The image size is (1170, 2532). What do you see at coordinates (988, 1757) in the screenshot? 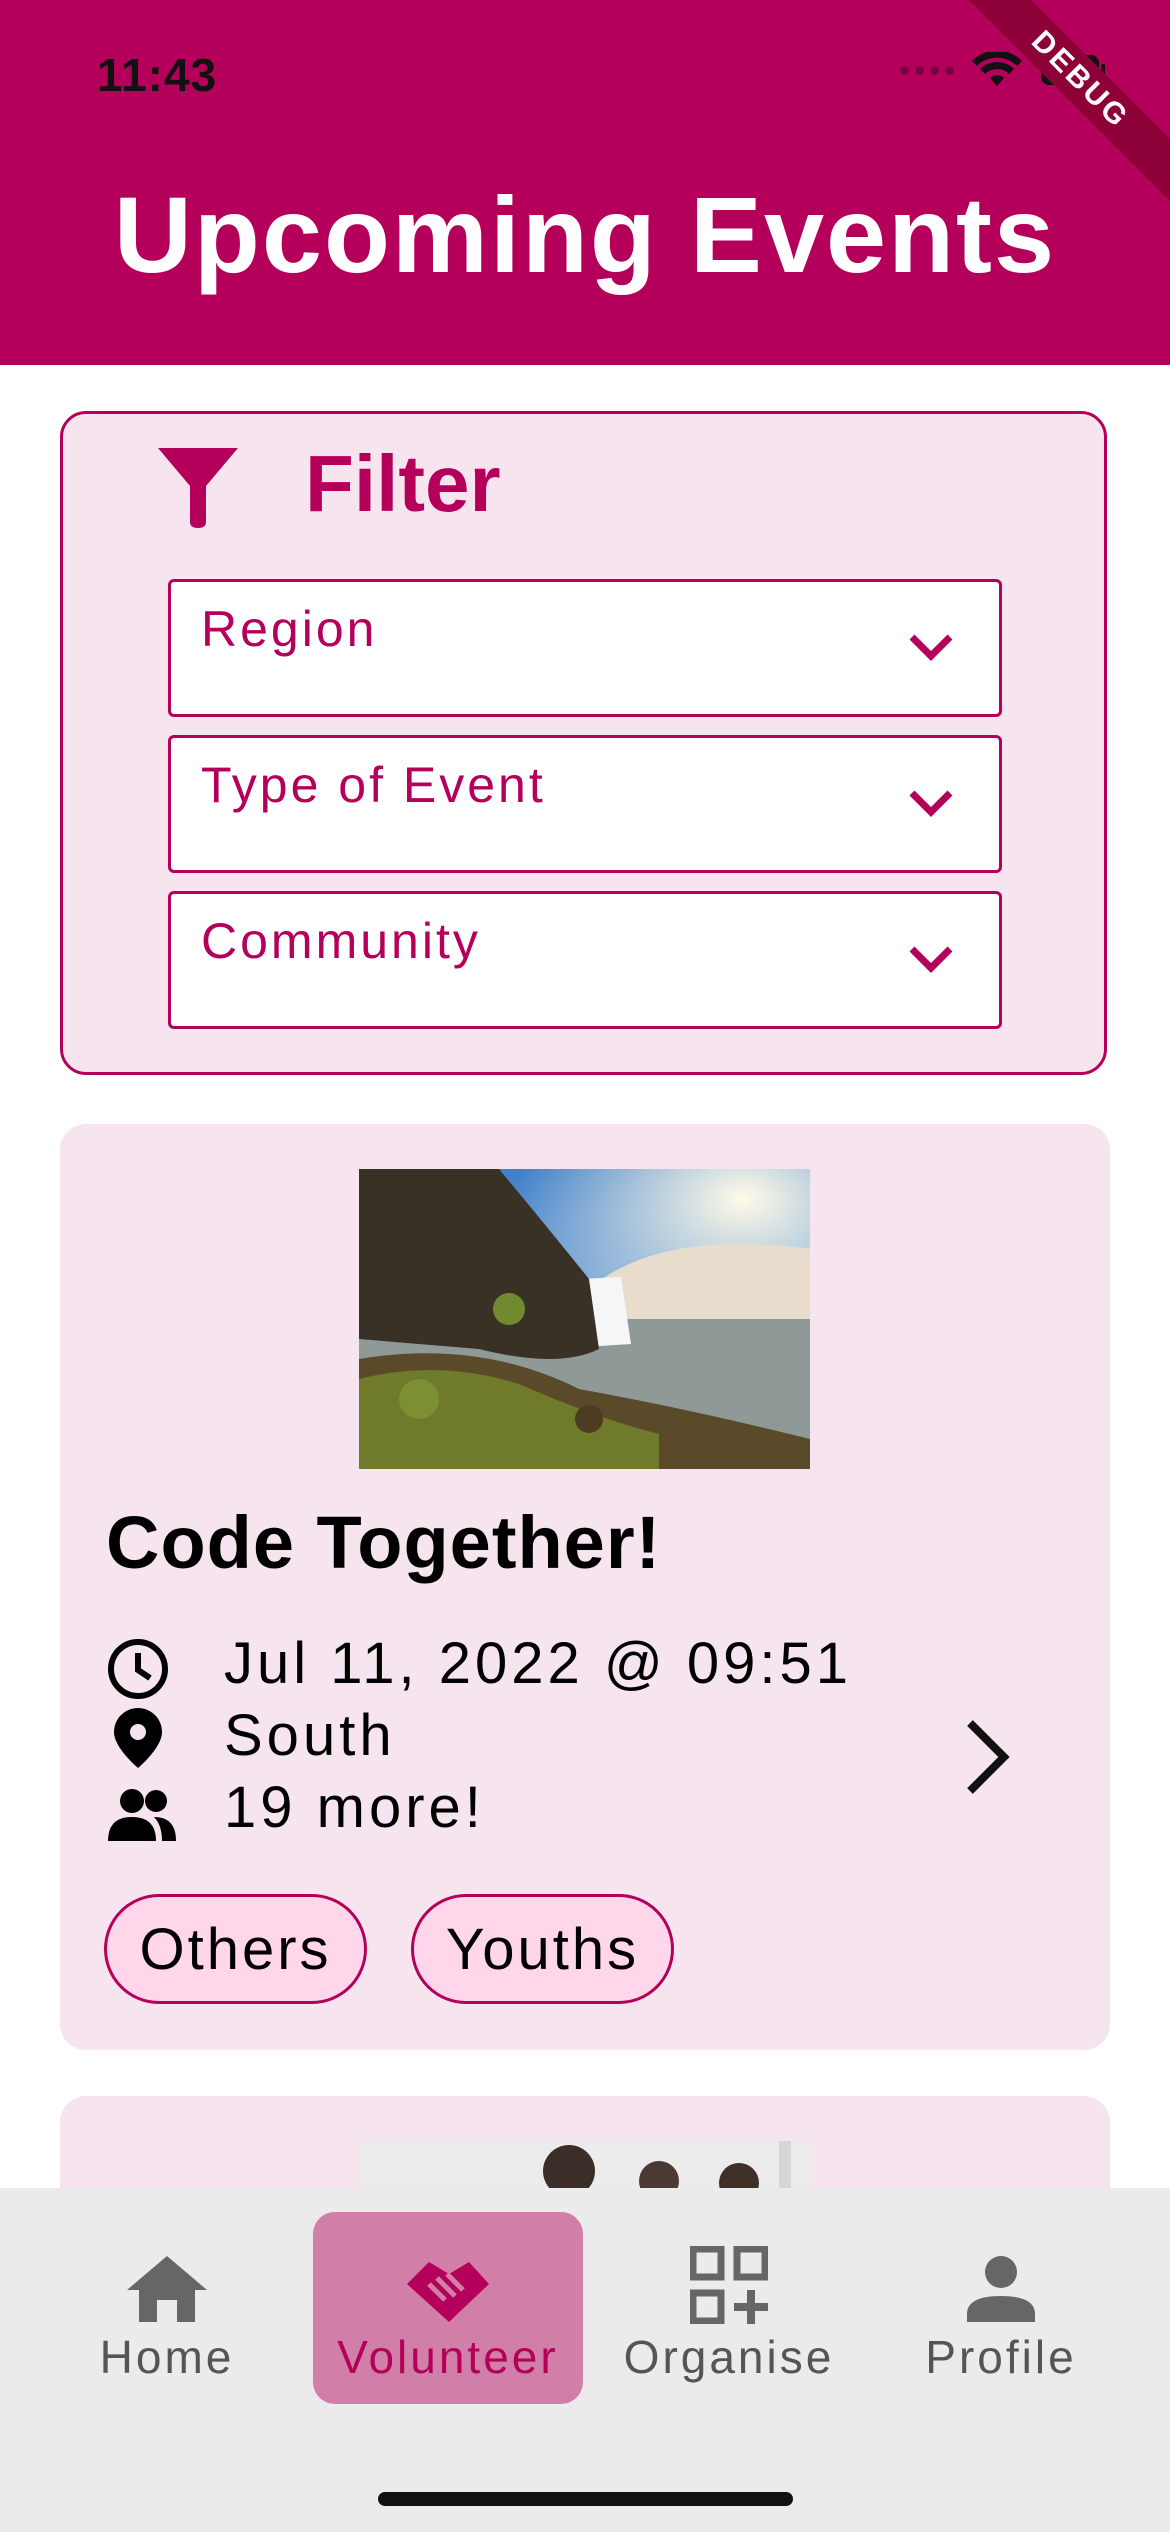
I see `chevron-right-icon` at bounding box center [988, 1757].